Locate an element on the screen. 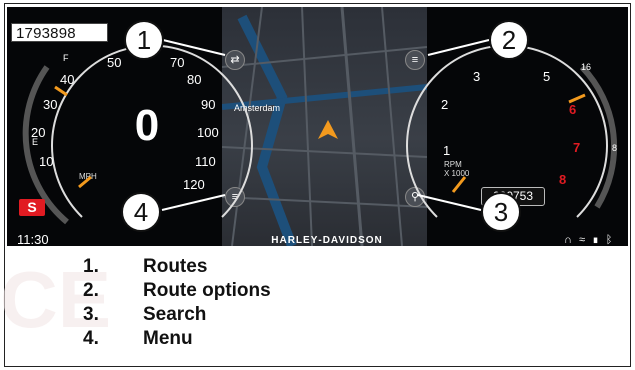 The image size is (635, 370). legend-number: 4. is located at coordinates (91, 338).